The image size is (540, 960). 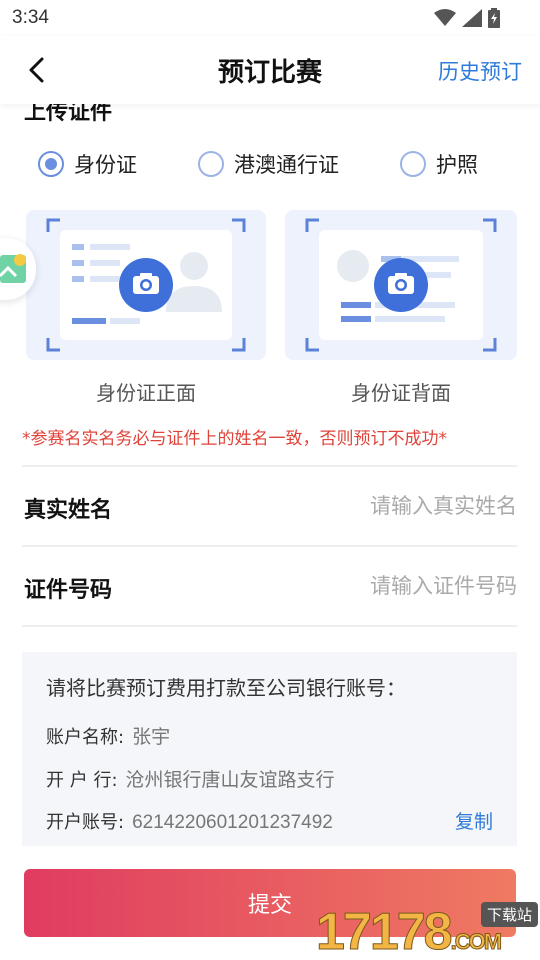 I want to click on signal-icon, so click(x=472, y=18).